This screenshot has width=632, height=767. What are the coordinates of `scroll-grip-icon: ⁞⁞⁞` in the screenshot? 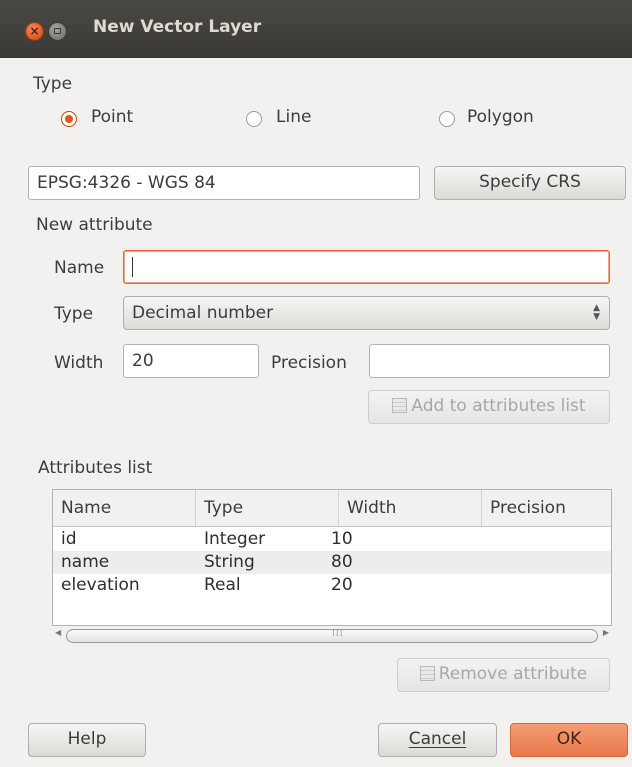 It's located at (338, 634).